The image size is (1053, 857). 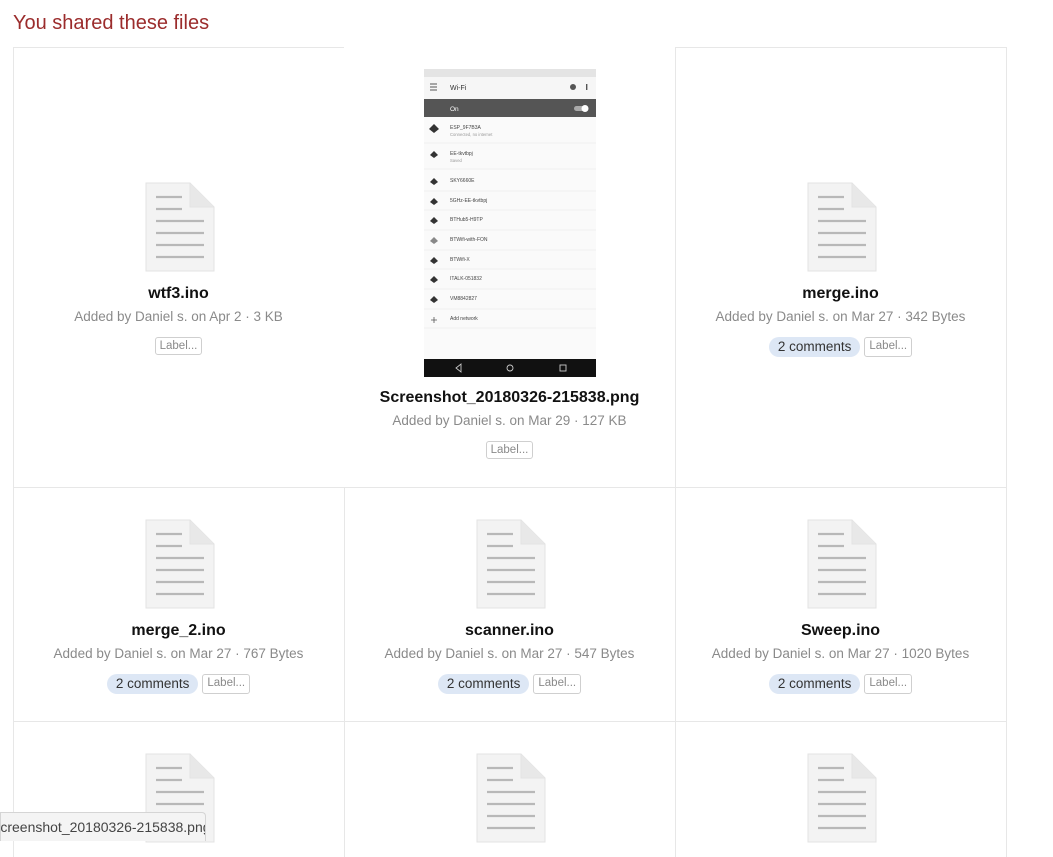 I want to click on network-name: EE-tkvtbpj, so click(x=461, y=154).